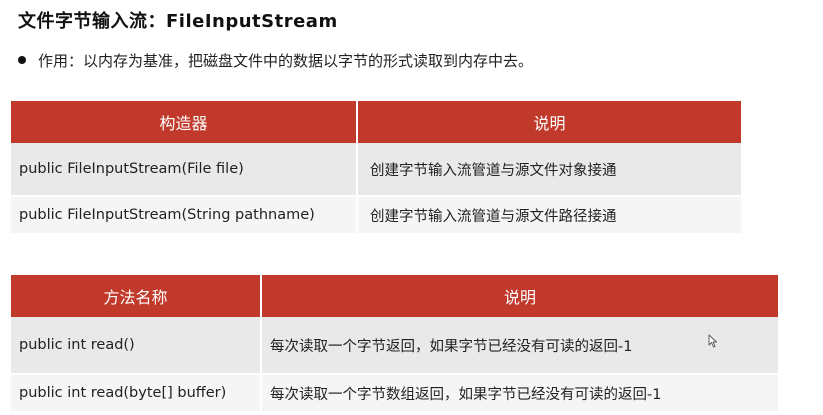  Describe the element at coordinates (77, 345) in the screenshot. I see `method-signature: public int read()` at that location.